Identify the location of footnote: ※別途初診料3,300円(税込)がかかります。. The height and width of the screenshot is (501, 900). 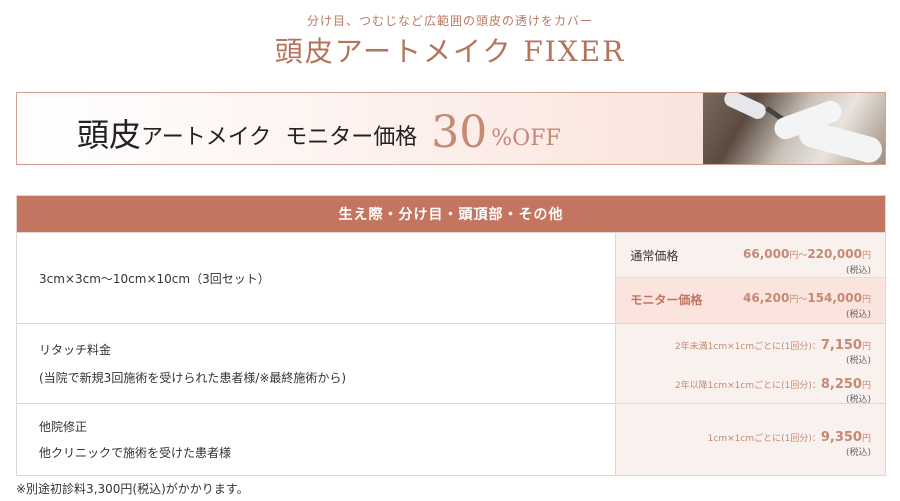
(132, 489).